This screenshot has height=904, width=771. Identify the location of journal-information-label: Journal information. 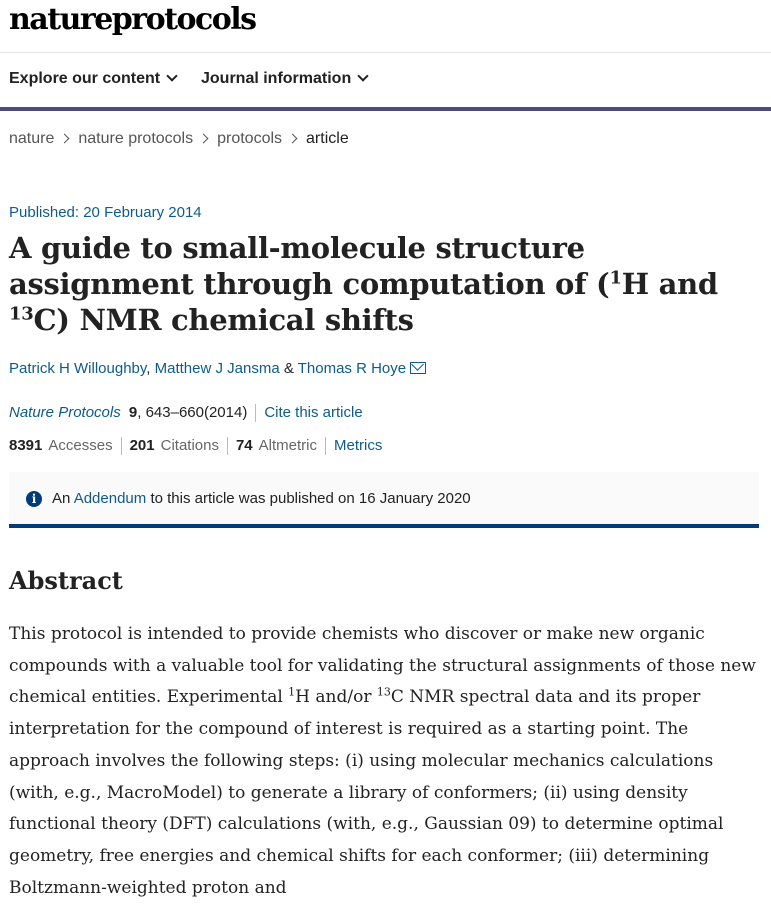
(276, 78).